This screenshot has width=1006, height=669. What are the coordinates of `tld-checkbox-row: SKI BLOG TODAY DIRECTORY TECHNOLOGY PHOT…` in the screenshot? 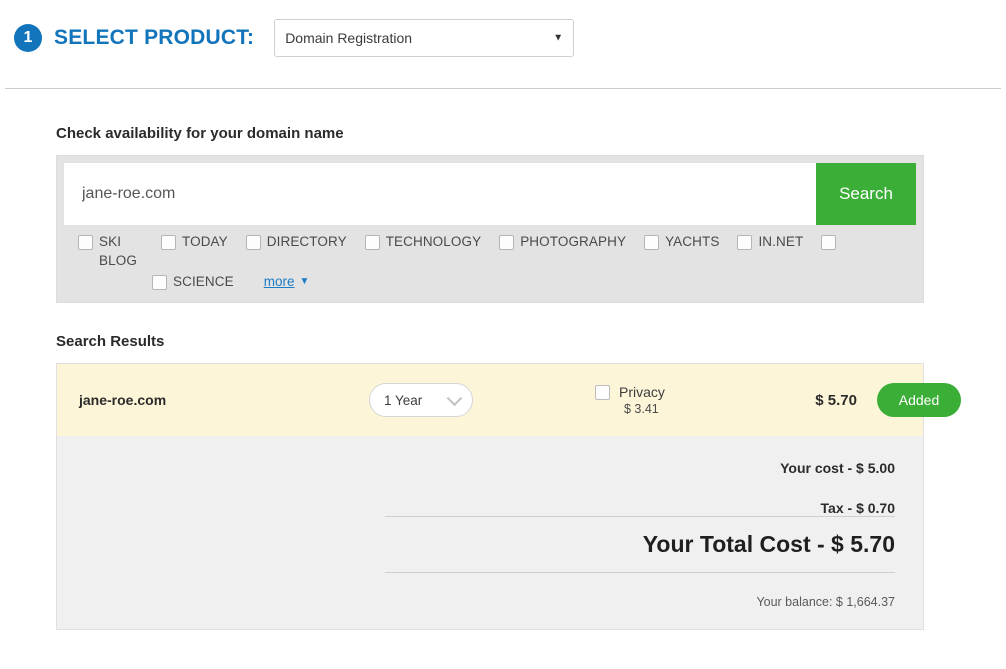 It's located at (490, 260).